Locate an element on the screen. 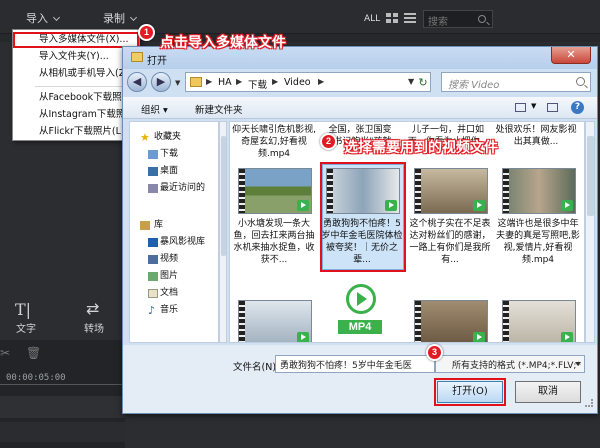  nav-item-downloads: 下载 is located at coordinates (175, 154).